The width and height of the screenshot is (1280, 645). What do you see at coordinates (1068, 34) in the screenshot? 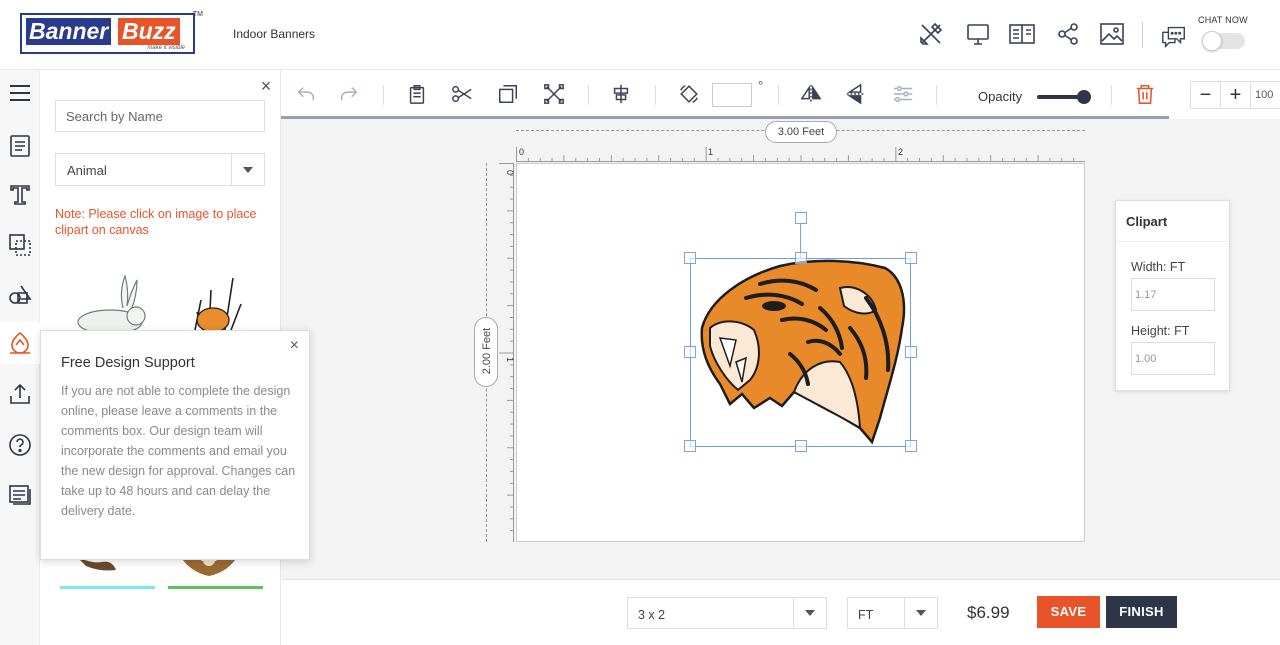
I see `share-icon` at bounding box center [1068, 34].